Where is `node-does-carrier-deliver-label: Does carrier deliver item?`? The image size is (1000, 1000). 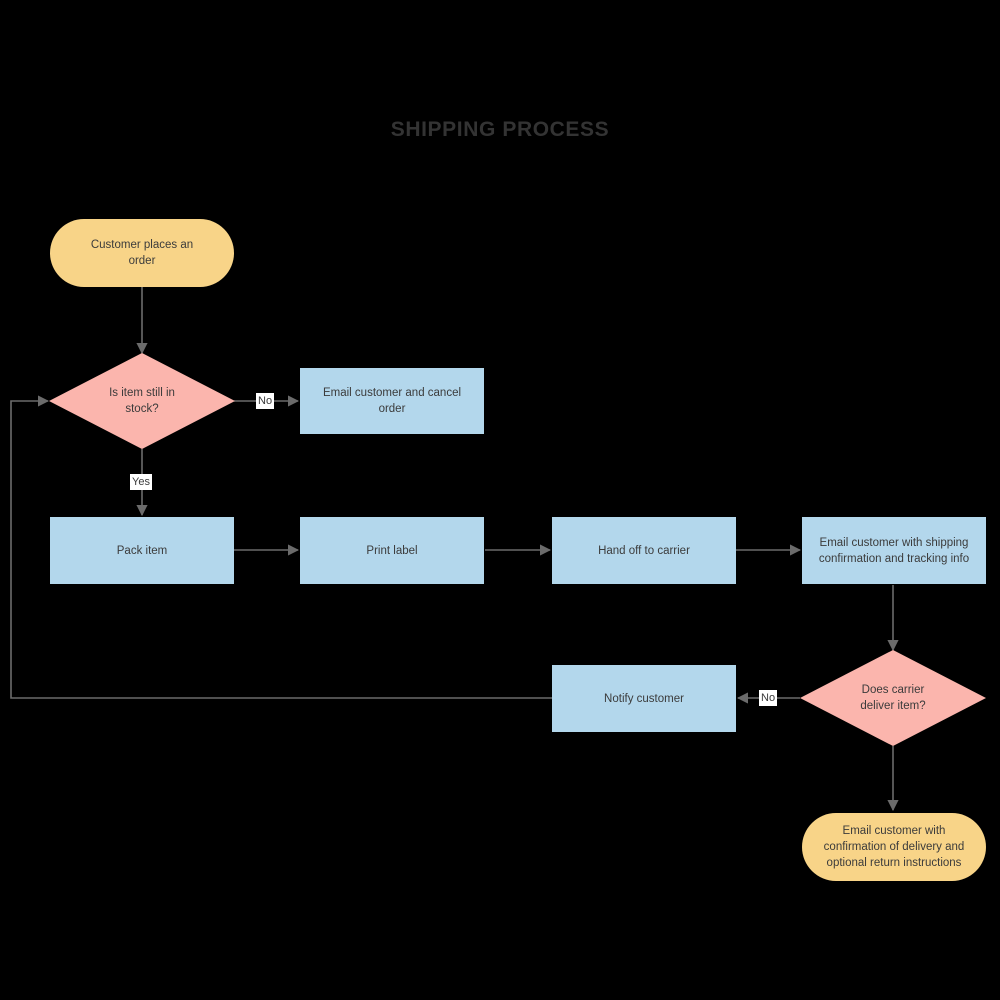 node-does-carrier-deliver-label: Does carrier deliver item? is located at coordinates (893, 698).